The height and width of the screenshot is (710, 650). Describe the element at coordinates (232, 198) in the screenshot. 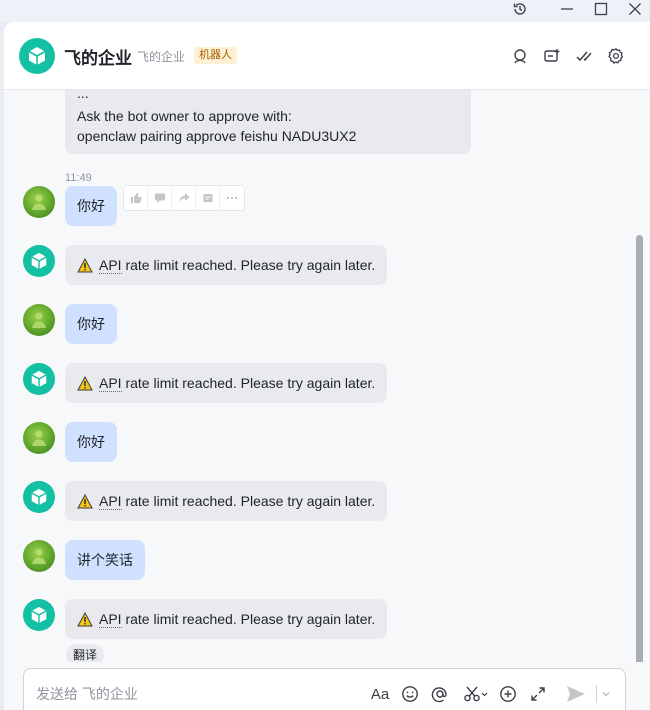

I see `more-icon` at that location.